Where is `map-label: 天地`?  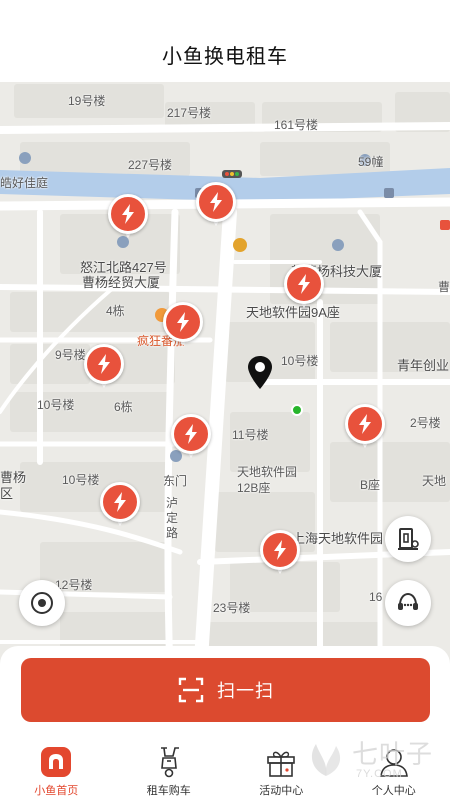 map-label: 天地 is located at coordinates (434, 481).